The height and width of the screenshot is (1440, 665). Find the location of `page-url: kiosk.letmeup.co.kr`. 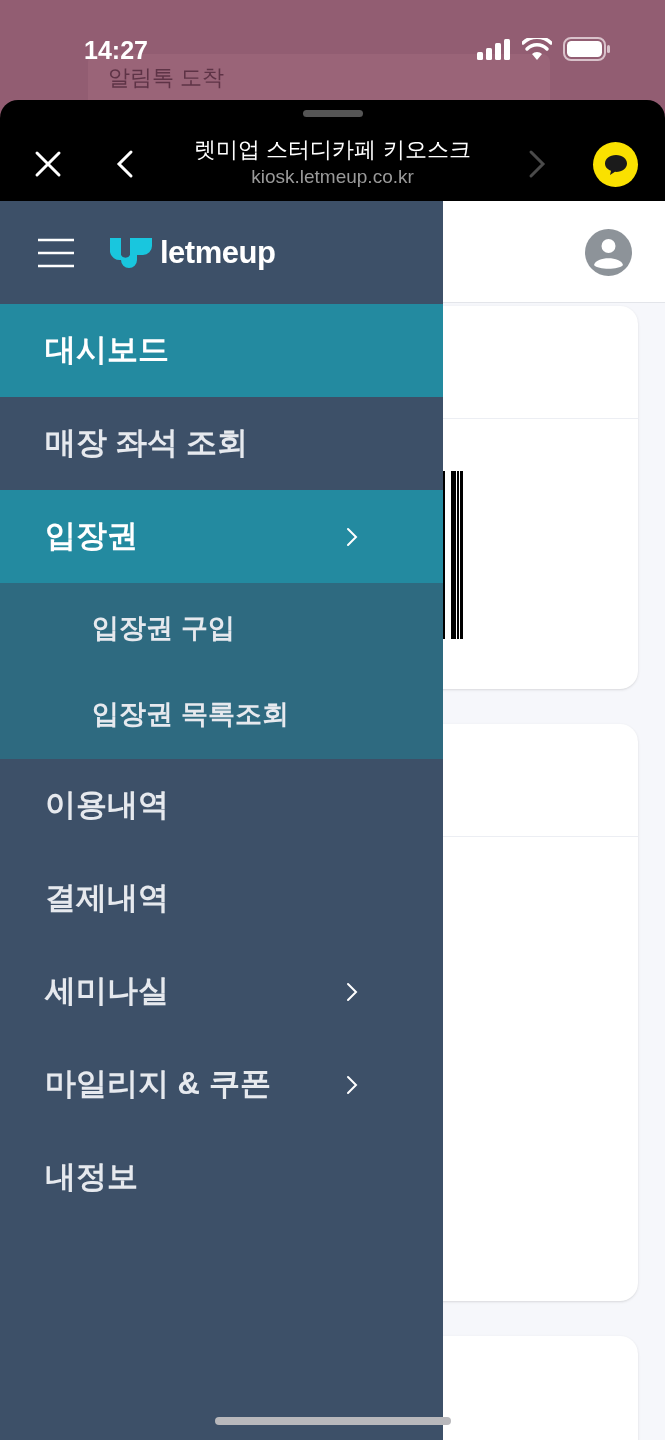

page-url: kiosk.letmeup.co.kr is located at coordinates (332, 177).